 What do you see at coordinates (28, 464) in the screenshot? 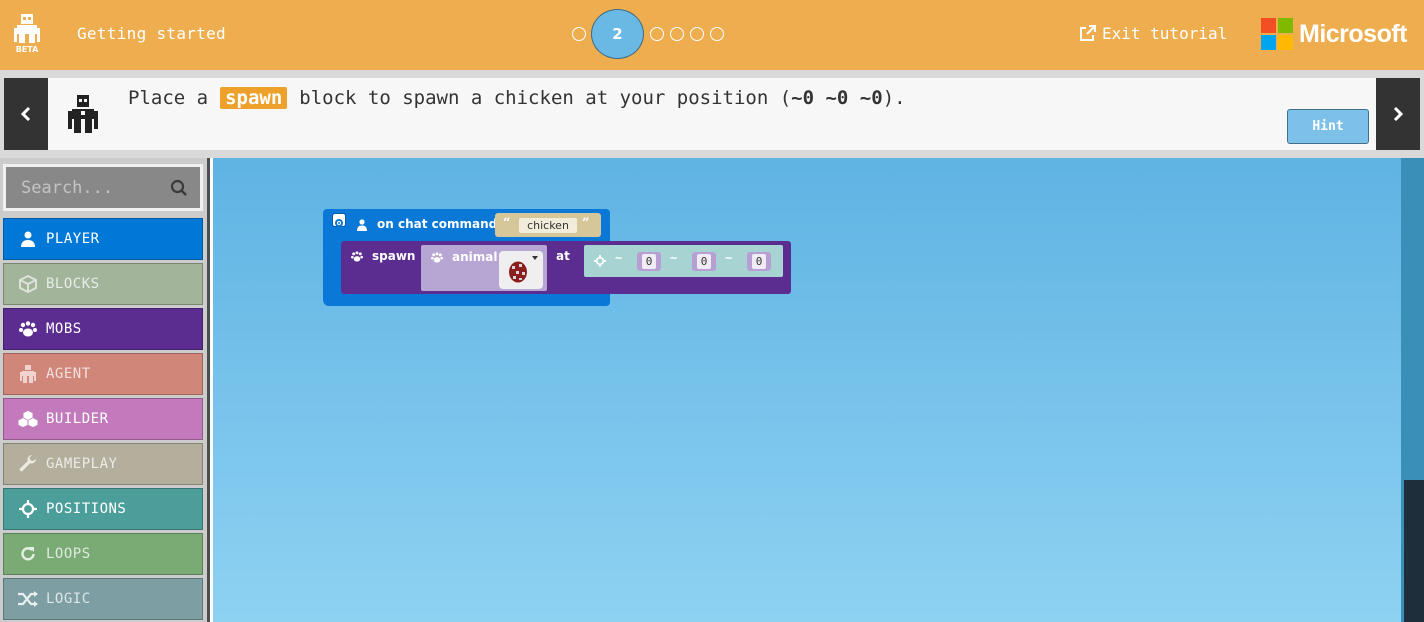
I see `wrench-icon` at bounding box center [28, 464].